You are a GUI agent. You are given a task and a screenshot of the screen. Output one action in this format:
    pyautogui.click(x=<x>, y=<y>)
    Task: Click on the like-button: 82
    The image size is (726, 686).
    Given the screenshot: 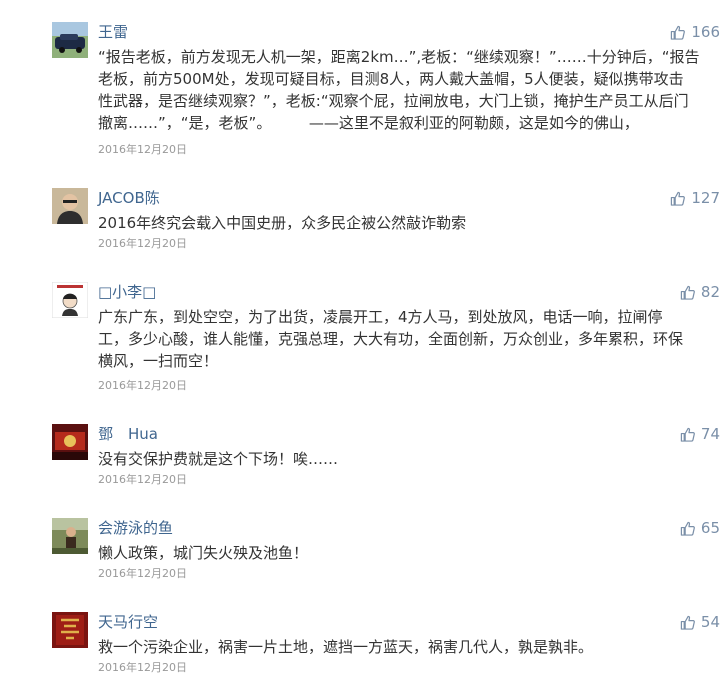 What is the action you would take?
    pyautogui.click(x=700, y=292)
    